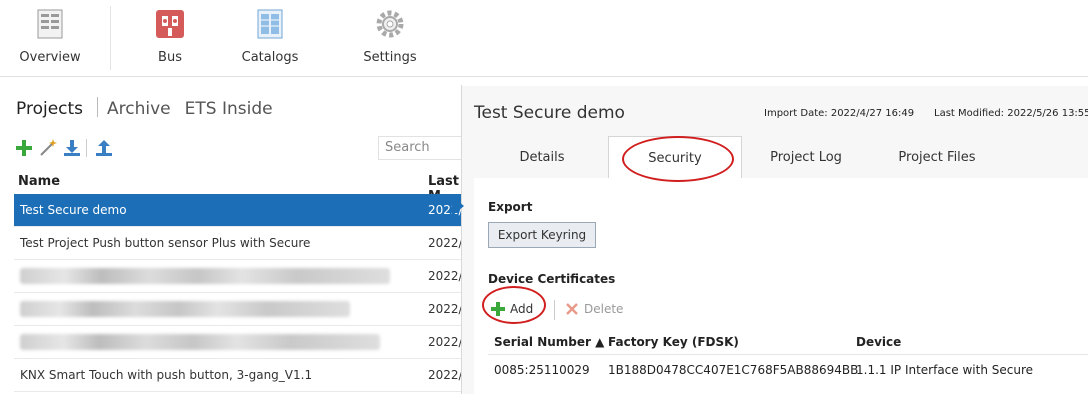 This screenshot has height=394, width=1088. I want to click on certificate-fdsk: 1B188D0478CC407E1C768F5AB88694BB, so click(733, 370).